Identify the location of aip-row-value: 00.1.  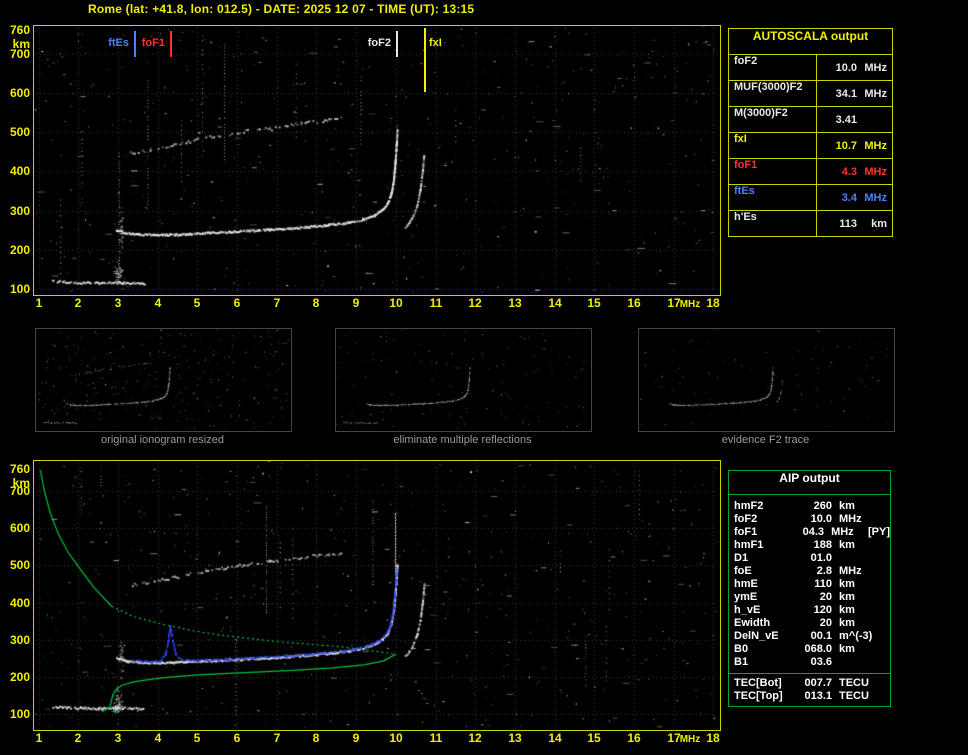
(821, 636).